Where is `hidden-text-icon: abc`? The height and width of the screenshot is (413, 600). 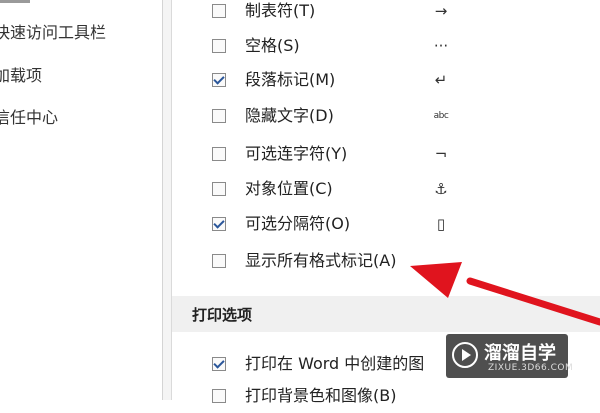
hidden-text-icon: abc is located at coordinates (441, 116).